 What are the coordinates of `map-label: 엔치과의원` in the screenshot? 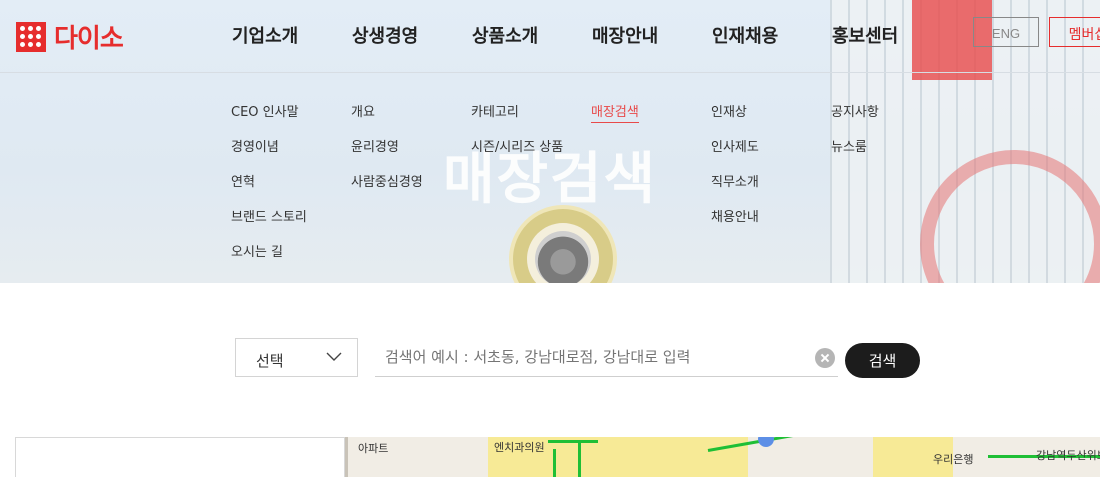 It's located at (519, 447).